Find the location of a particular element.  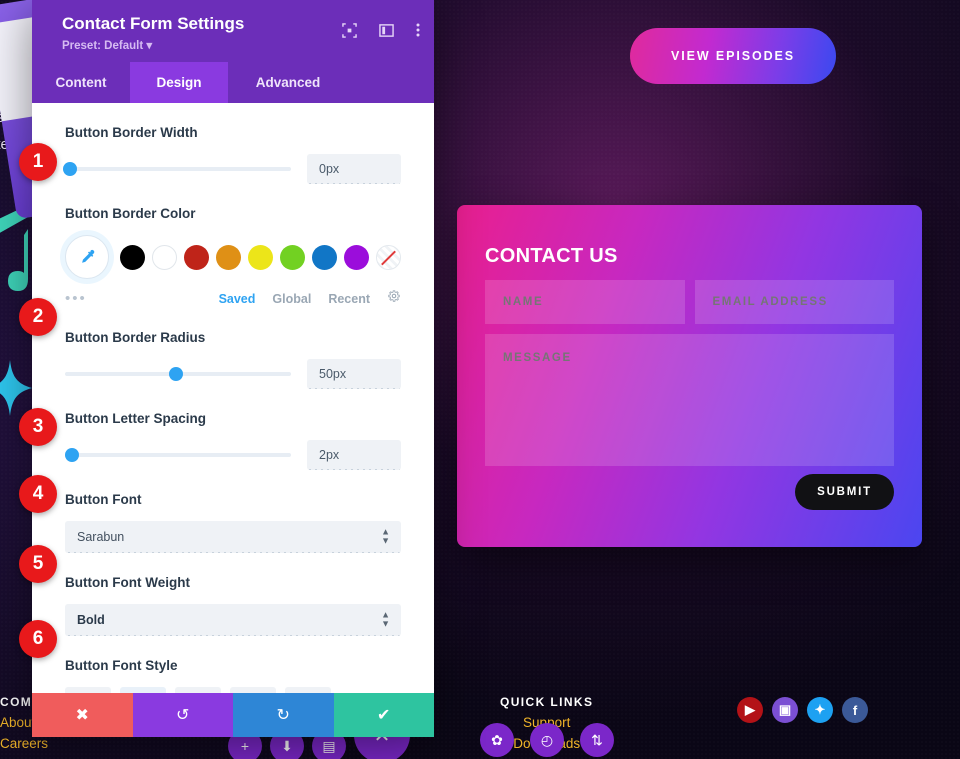

field-label: Button Font is located at coordinates (103, 499).